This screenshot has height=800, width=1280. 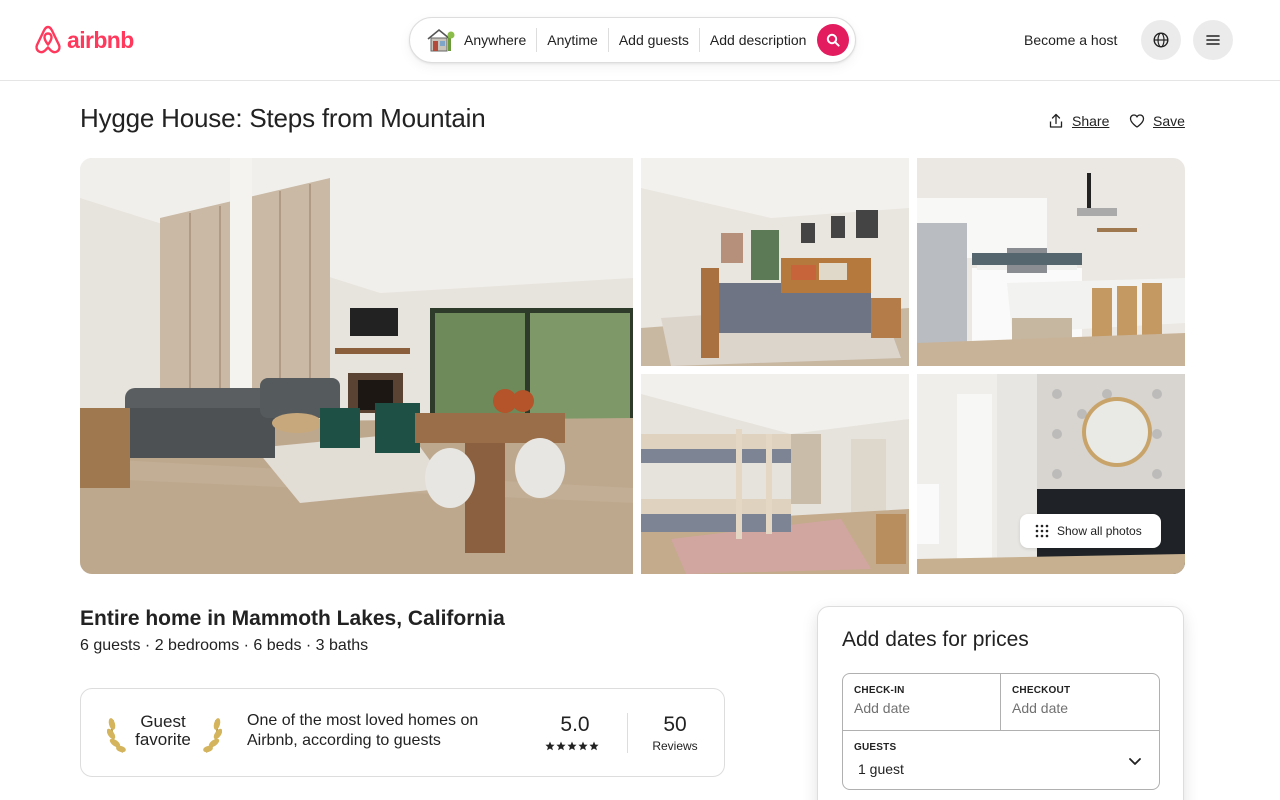 I want to click on kitchen-image, so click(x=1051, y=262).